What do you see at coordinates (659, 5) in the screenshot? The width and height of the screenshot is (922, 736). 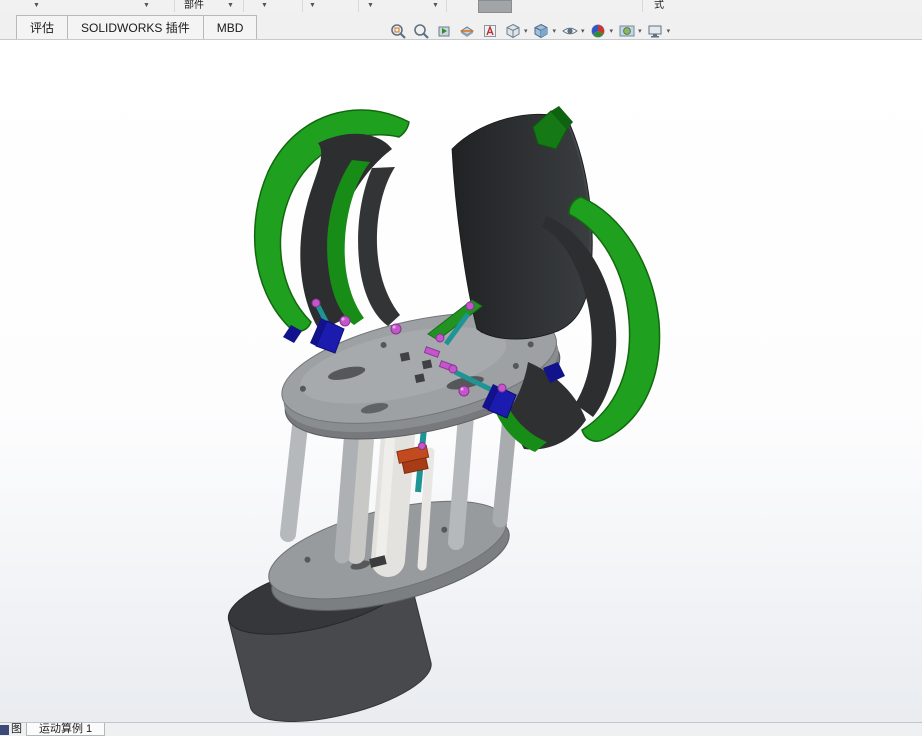 I see `style-group-label: 式` at bounding box center [659, 5].